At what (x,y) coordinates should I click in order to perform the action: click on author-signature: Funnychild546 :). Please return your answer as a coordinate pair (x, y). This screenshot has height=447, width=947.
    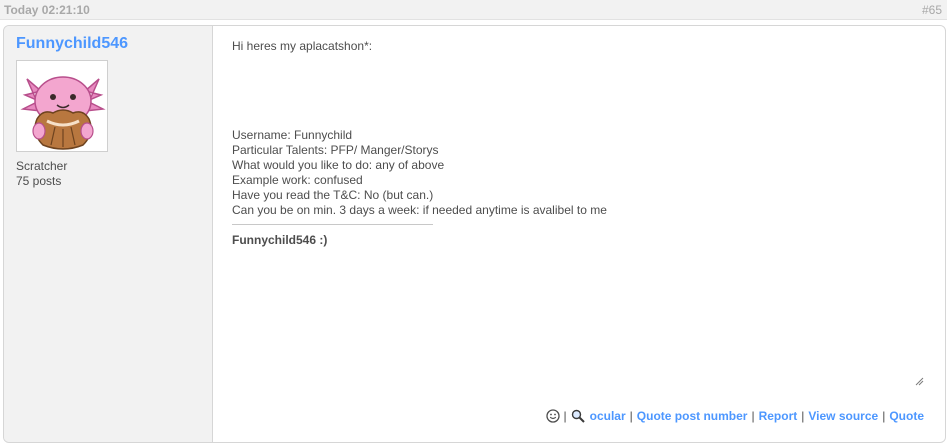
    Looking at the image, I should click on (280, 240).